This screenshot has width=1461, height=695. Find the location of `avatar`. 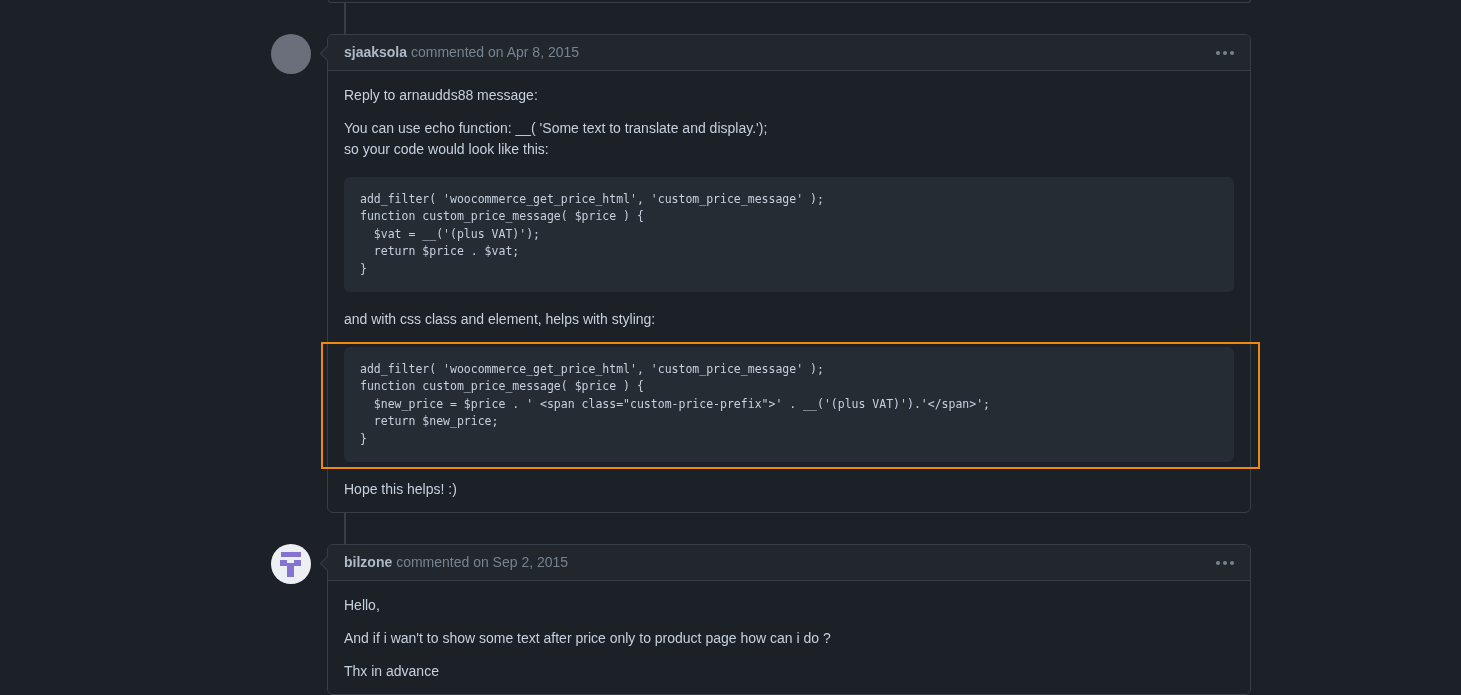

avatar is located at coordinates (291, 564).